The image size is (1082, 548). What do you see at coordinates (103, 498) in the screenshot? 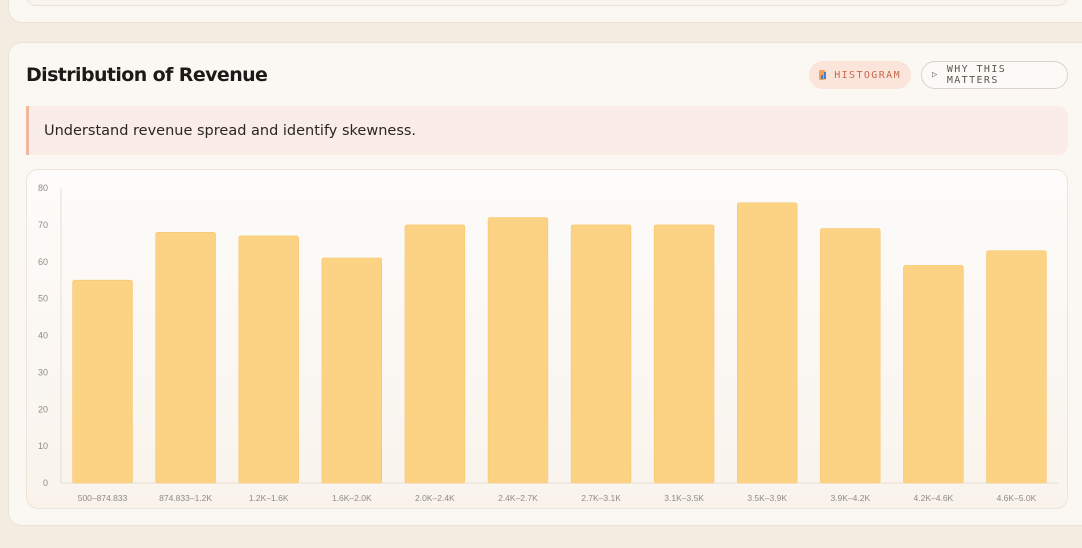
I see `x-tick-label: 500–874.833` at bounding box center [103, 498].